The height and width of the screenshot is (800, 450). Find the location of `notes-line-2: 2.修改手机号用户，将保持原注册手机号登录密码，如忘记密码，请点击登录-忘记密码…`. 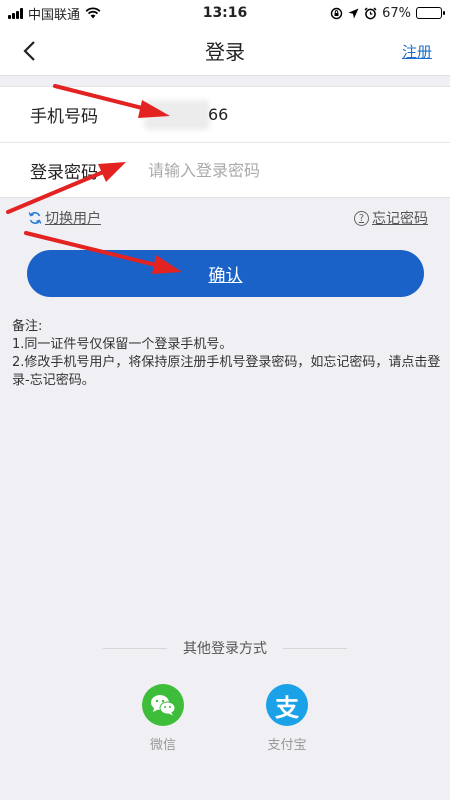

notes-line-2: 2.修改手机号用户，将保持原注册手机号登录密码，如忘记密码，请点击登录-忘记密码… is located at coordinates (226, 371).